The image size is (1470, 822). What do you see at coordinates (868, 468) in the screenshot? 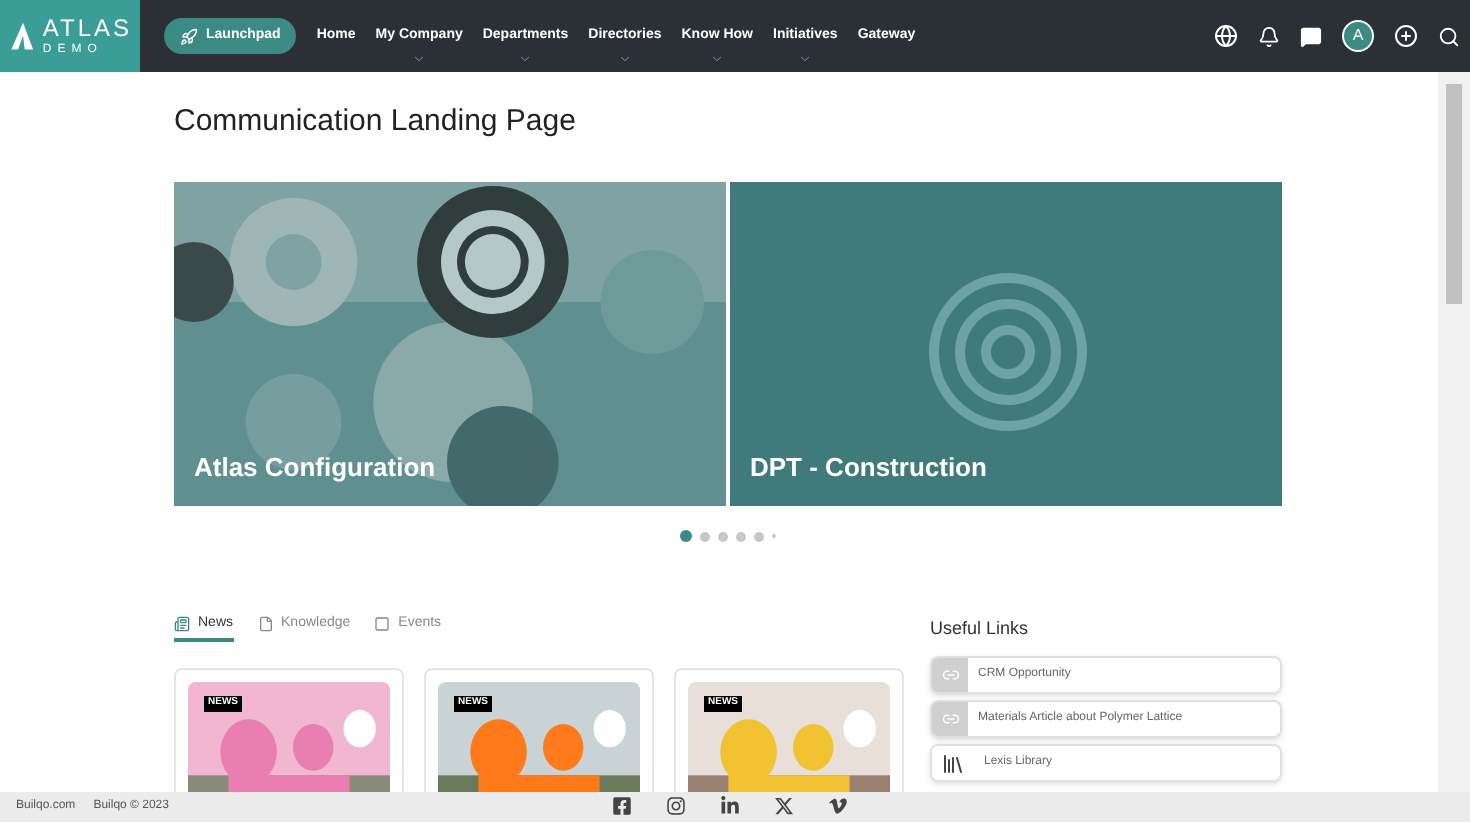
I see `slide-title: DPT - Construction` at bounding box center [868, 468].